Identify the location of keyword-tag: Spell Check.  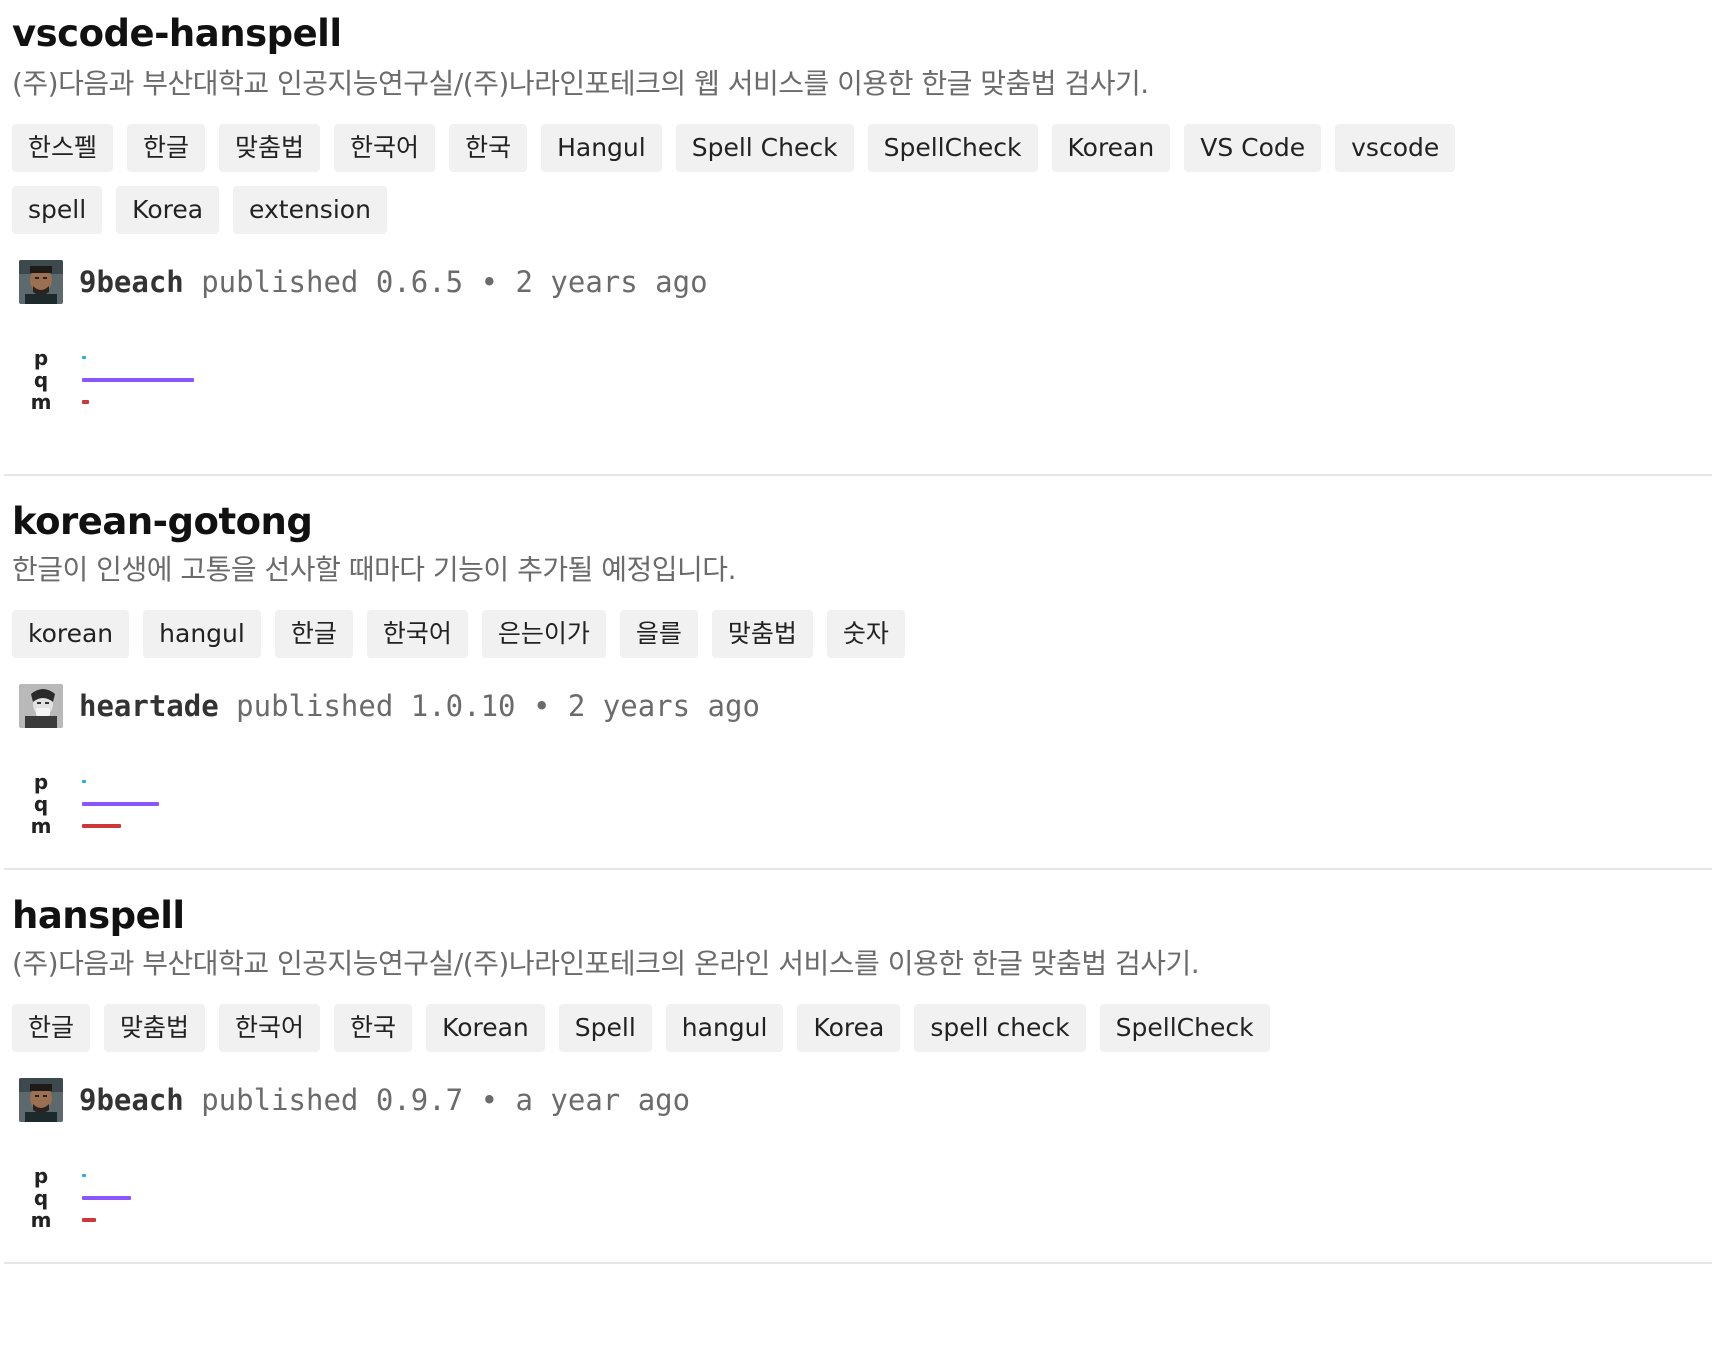
(764, 148).